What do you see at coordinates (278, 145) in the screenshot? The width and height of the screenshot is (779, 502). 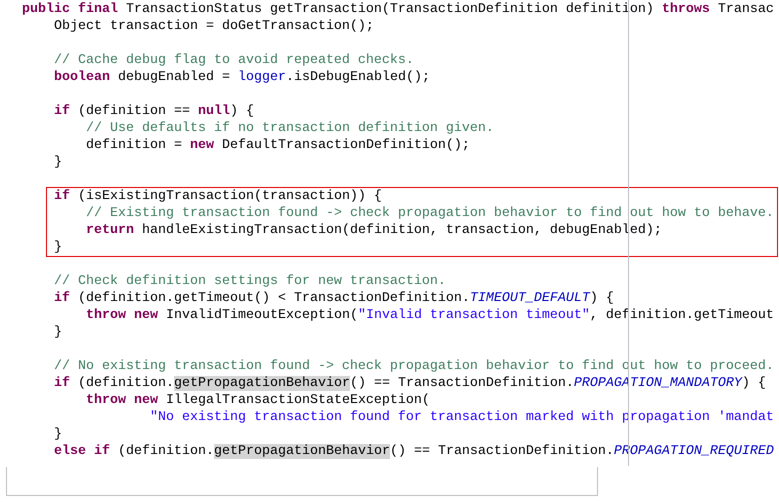 I see `code-line: definition = new DefaultTransactionDefinition();` at bounding box center [278, 145].